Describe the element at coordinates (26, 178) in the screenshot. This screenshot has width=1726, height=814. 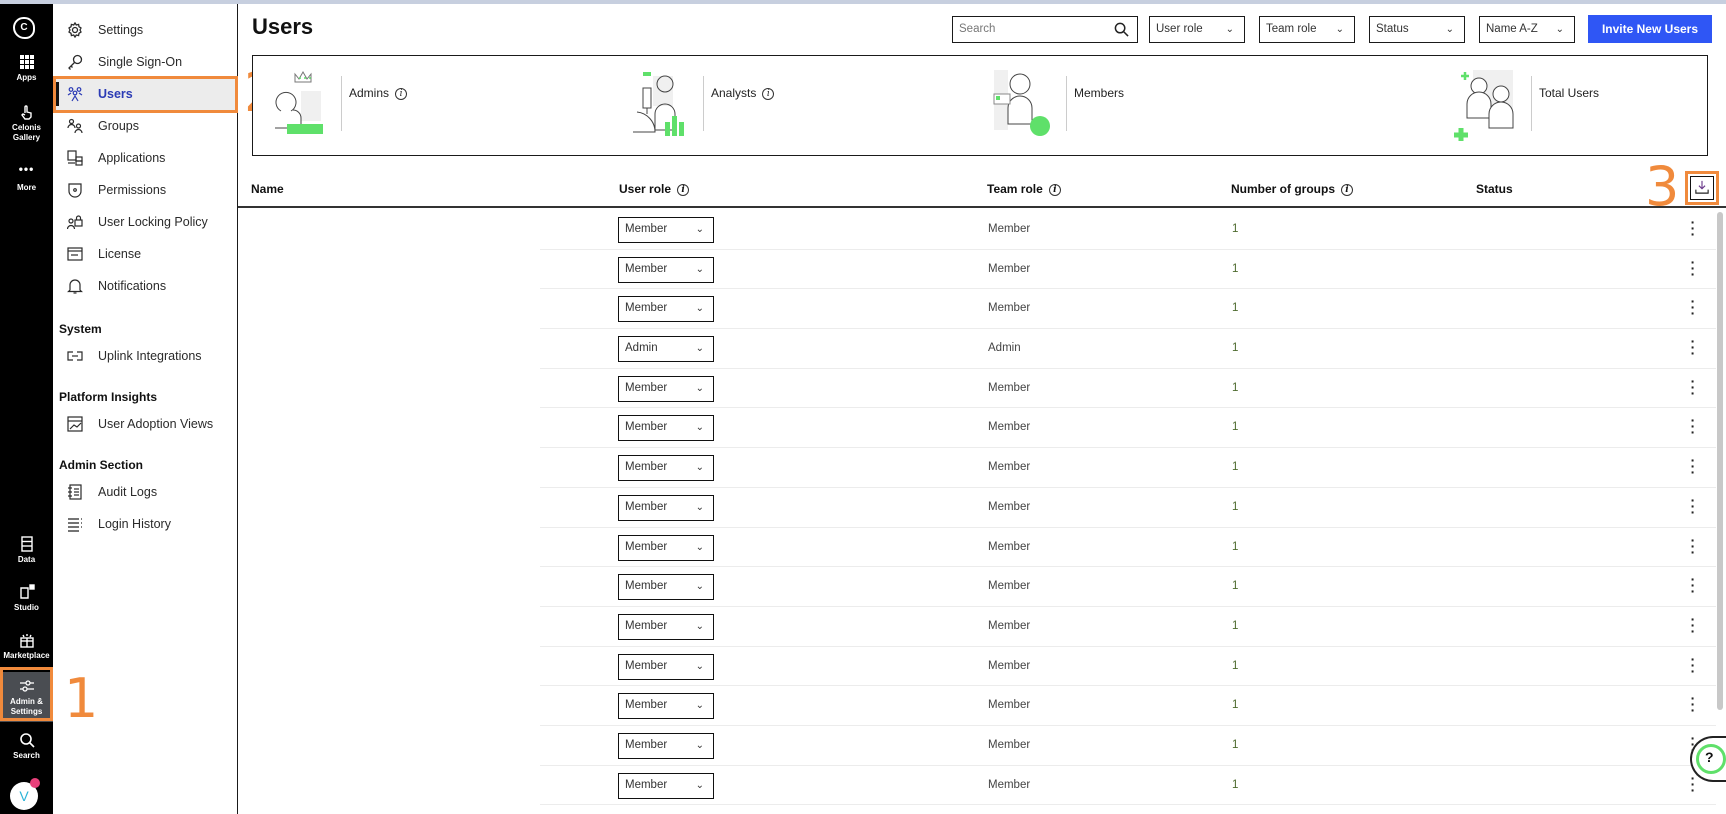
I see `rail-item-more: ••• More` at that location.